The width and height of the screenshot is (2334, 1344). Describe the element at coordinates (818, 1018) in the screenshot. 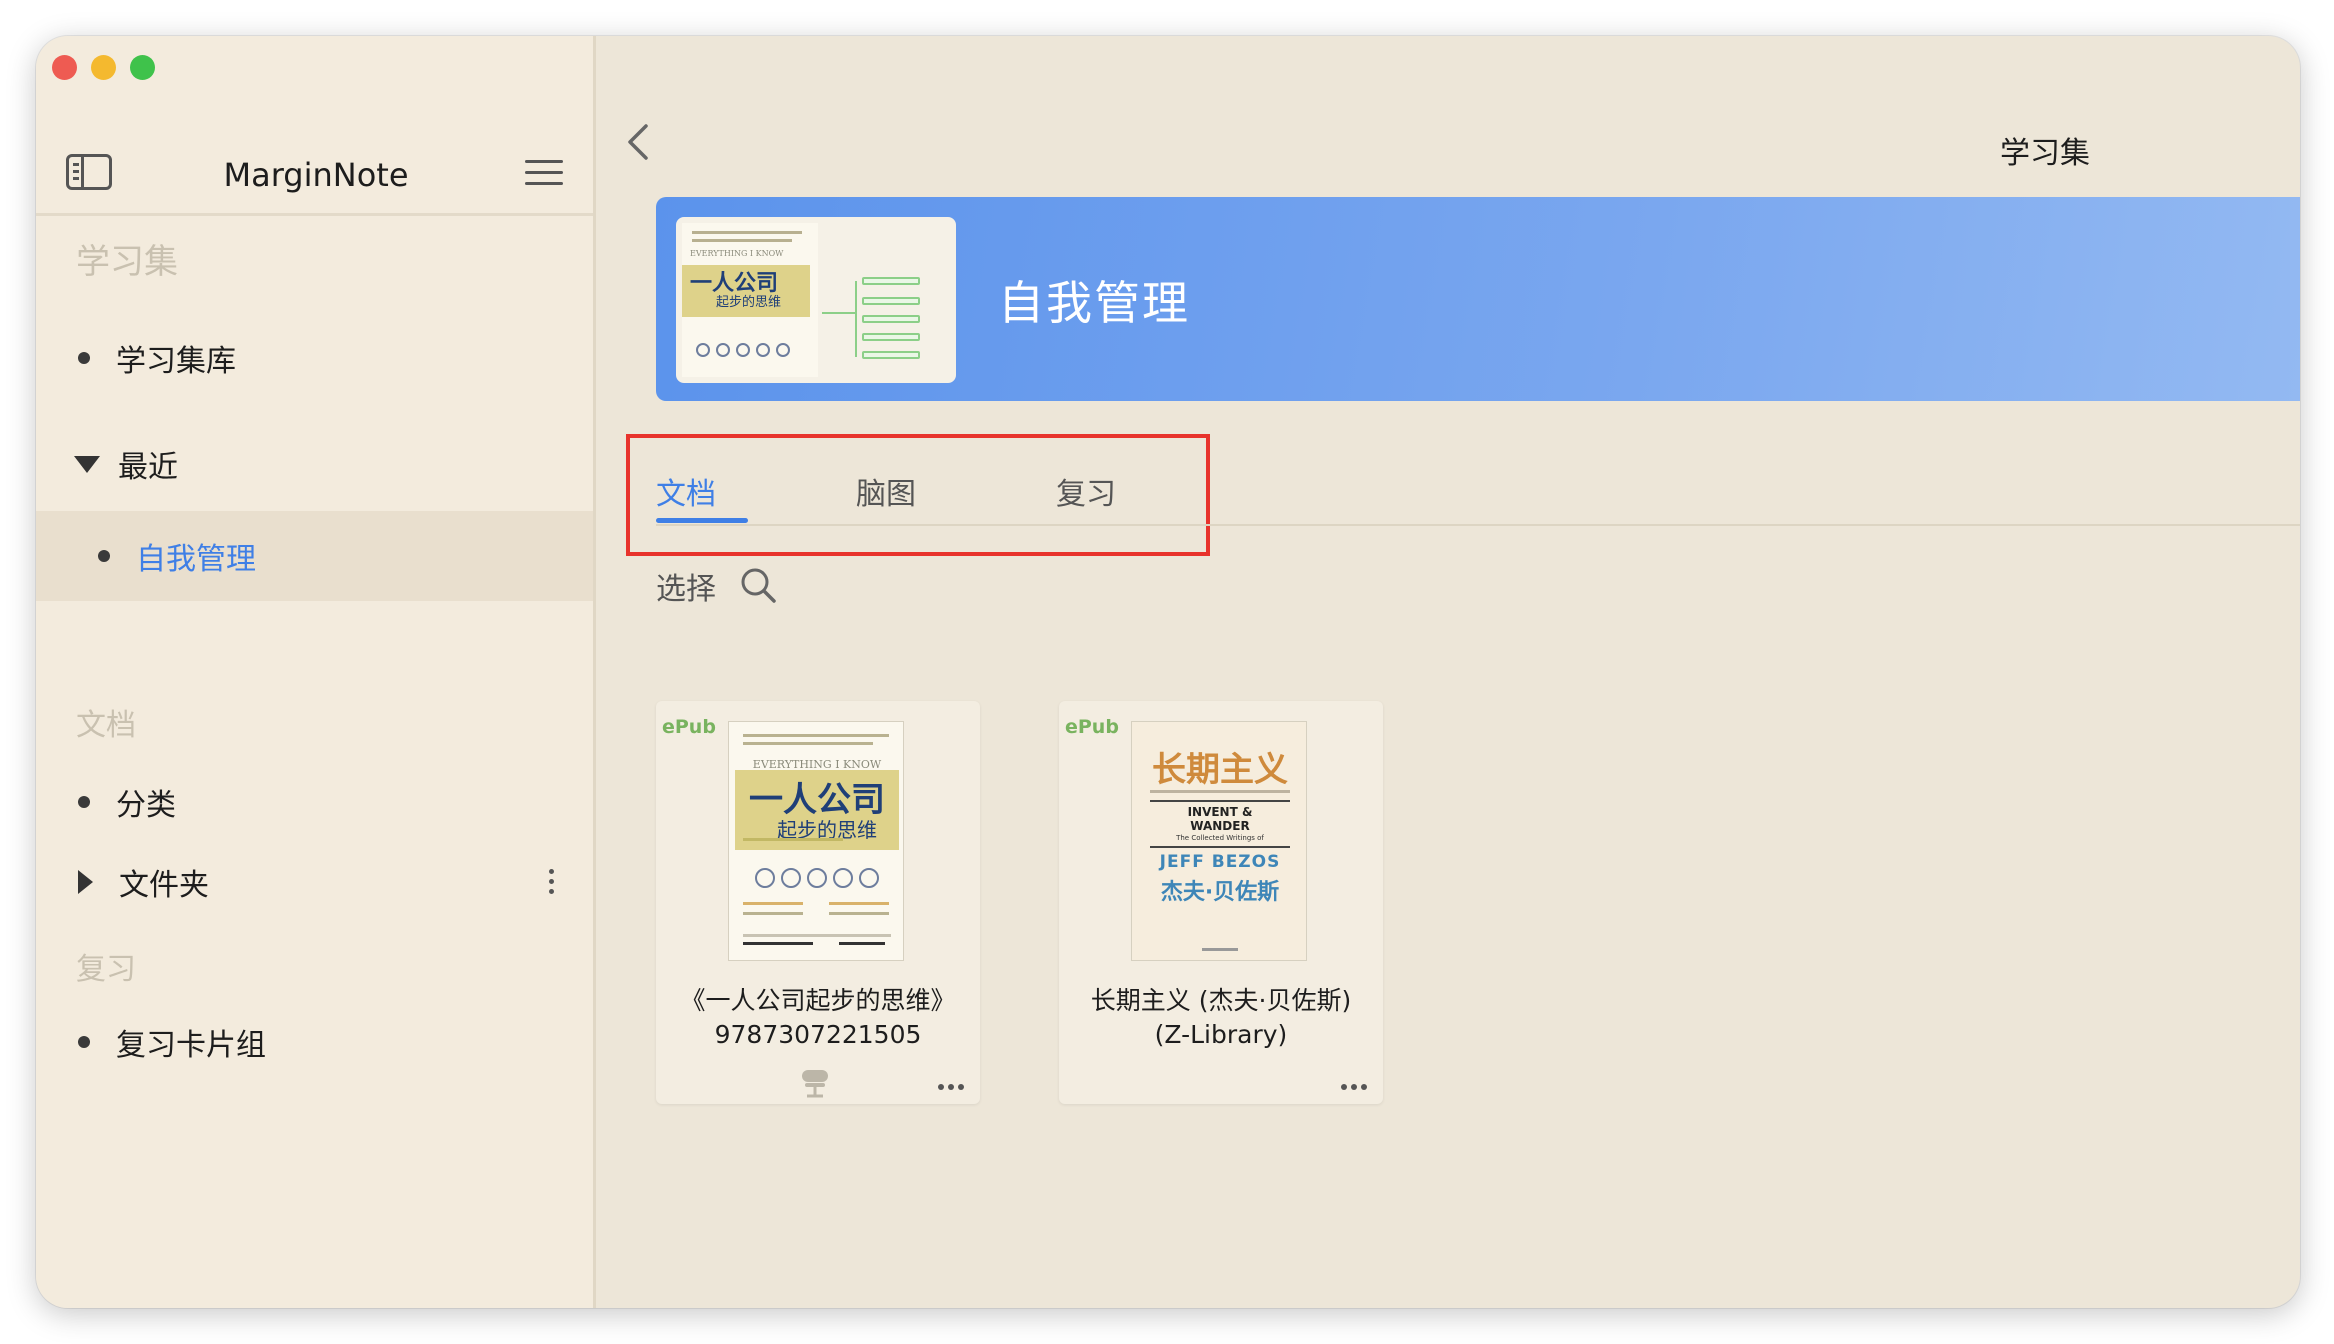

I see `document-title: 《一人公司起步的思维》 9787307221505` at that location.